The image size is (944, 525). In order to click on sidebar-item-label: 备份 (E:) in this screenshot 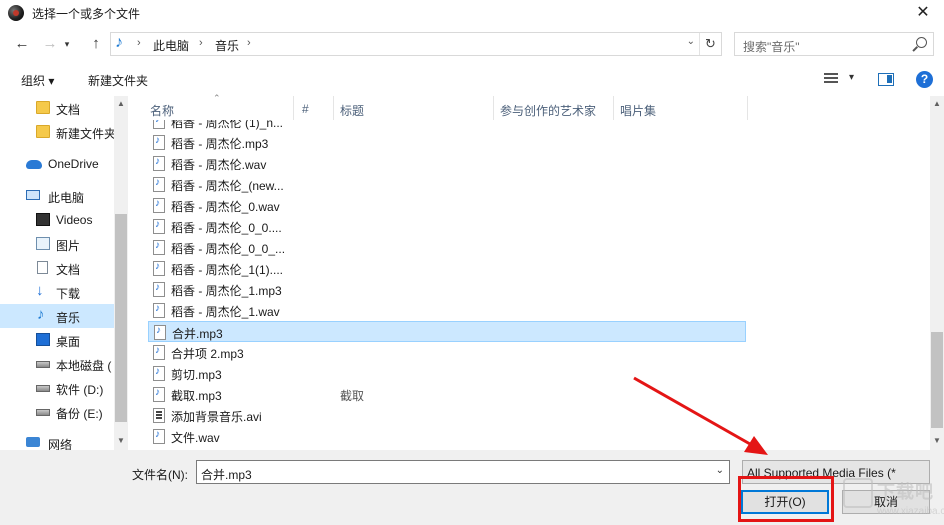, I will do `click(79, 414)`.